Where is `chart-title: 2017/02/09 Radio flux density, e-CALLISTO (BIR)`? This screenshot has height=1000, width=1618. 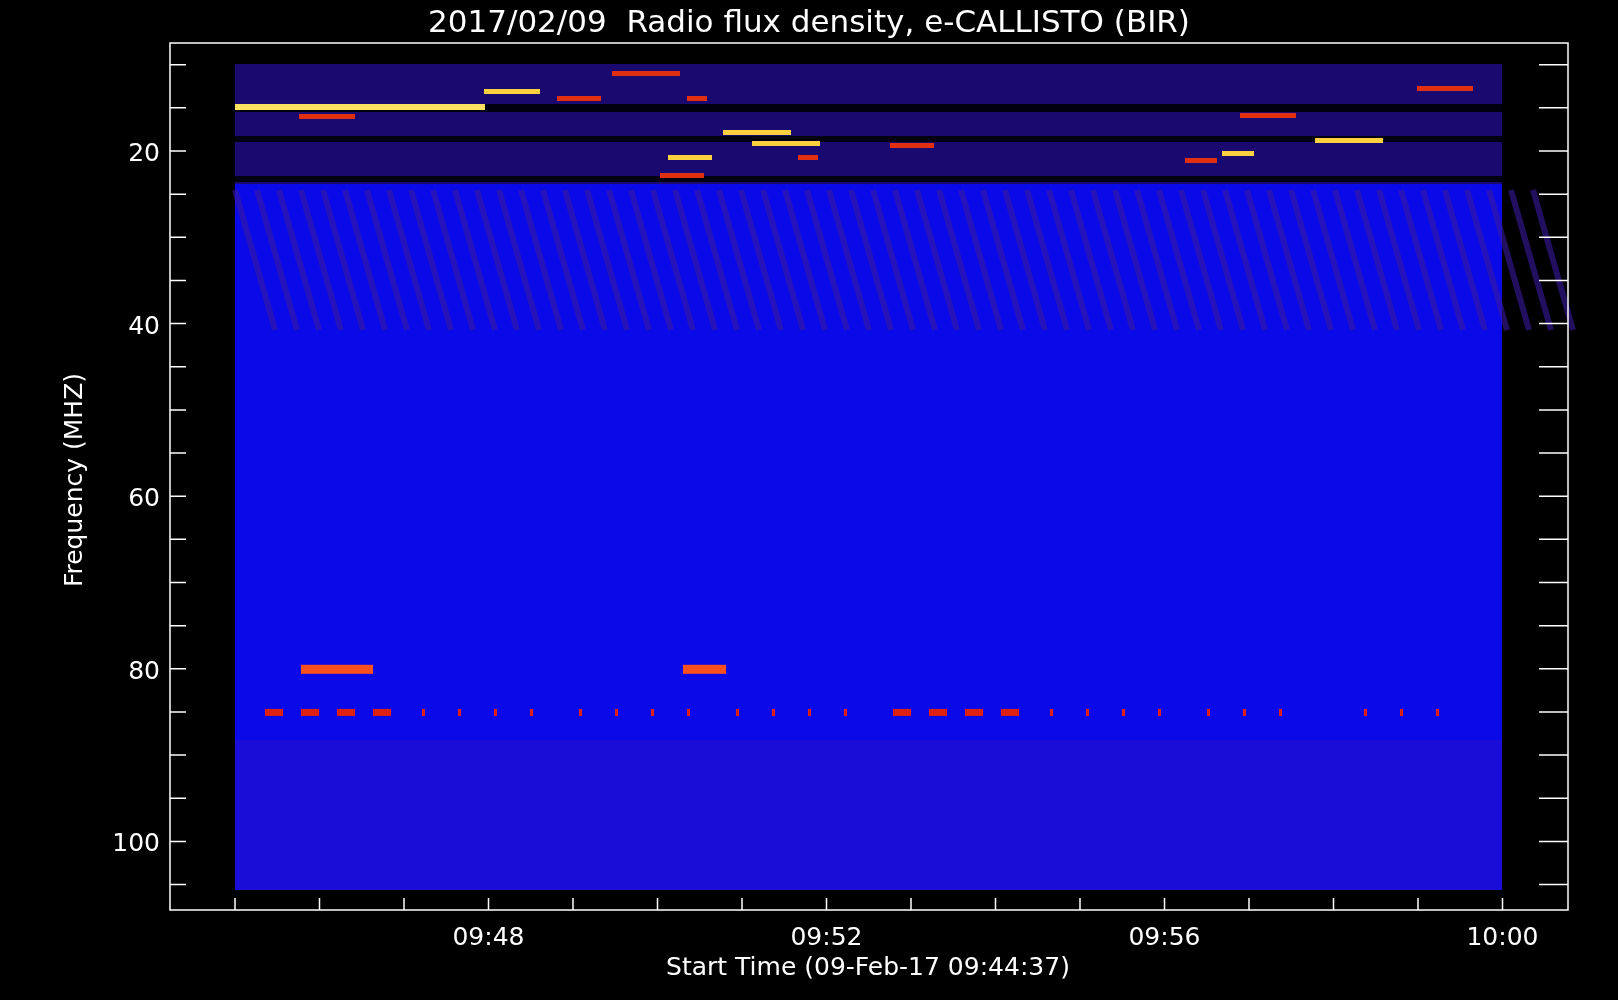
chart-title: 2017/02/09 Radio flux density, e-CALLISTO (BIR) is located at coordinates (809, 21).